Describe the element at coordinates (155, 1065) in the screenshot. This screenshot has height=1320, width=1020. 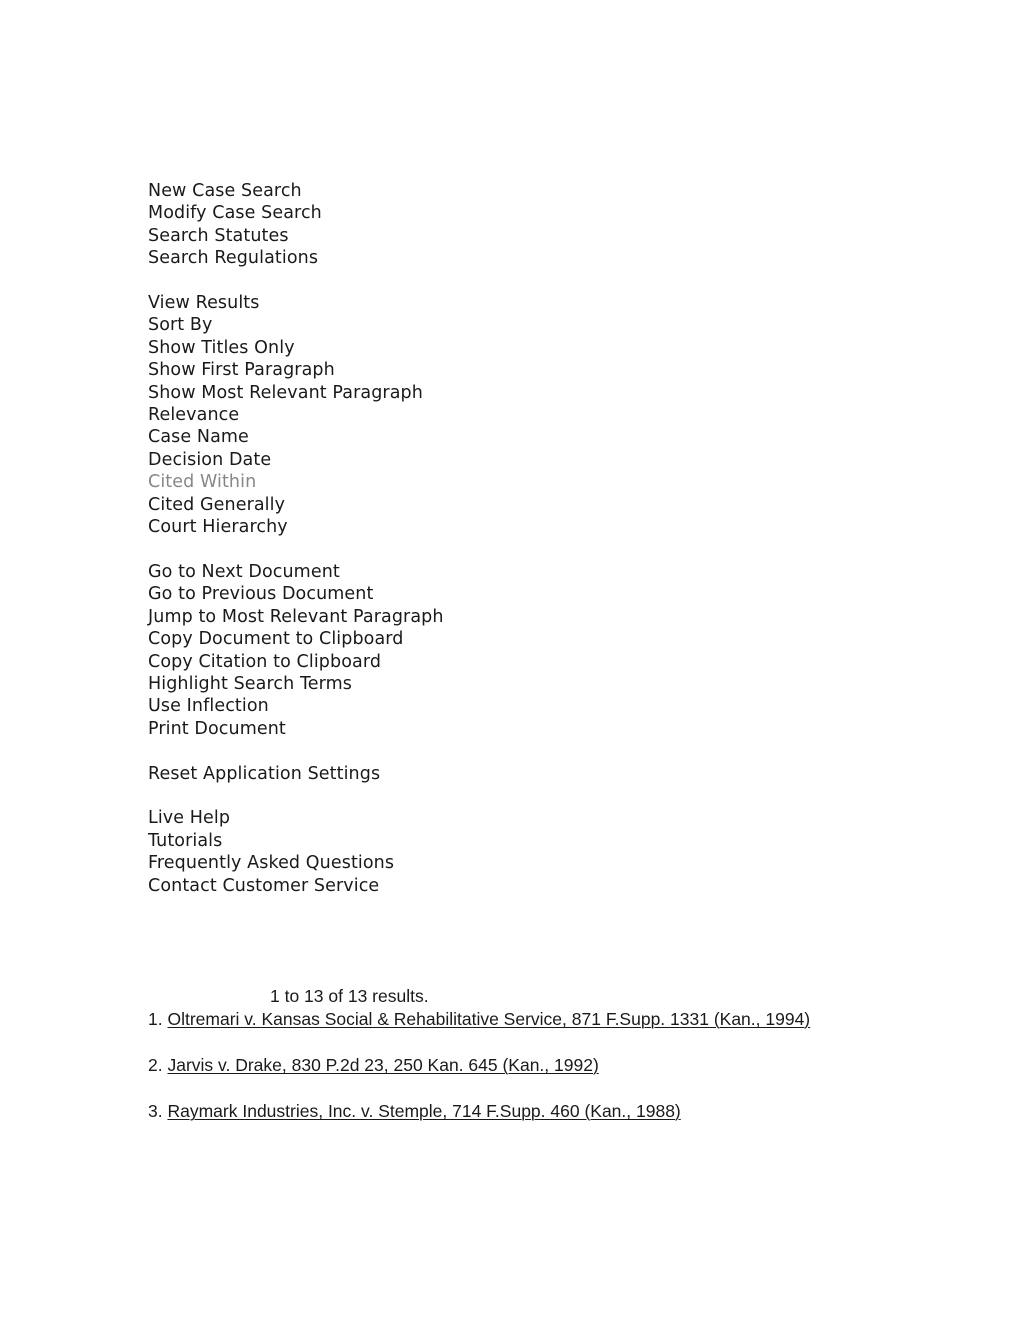
I see `result-index: 2.` at that location.